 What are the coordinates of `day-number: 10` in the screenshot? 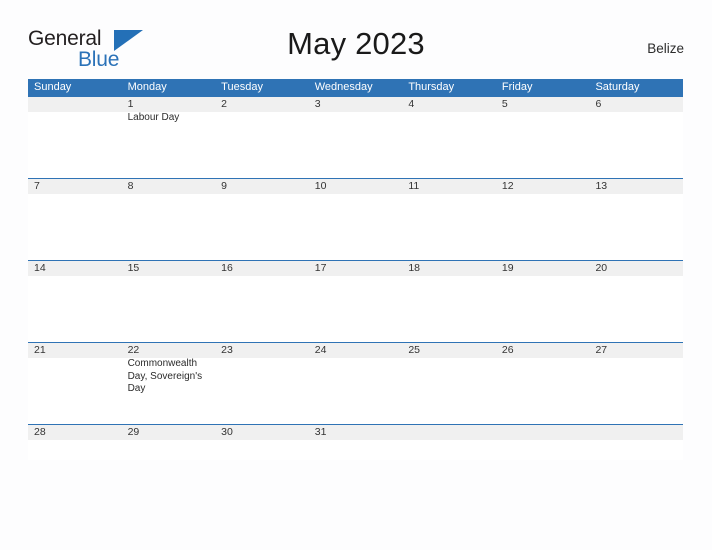 It's located at (356, 186).